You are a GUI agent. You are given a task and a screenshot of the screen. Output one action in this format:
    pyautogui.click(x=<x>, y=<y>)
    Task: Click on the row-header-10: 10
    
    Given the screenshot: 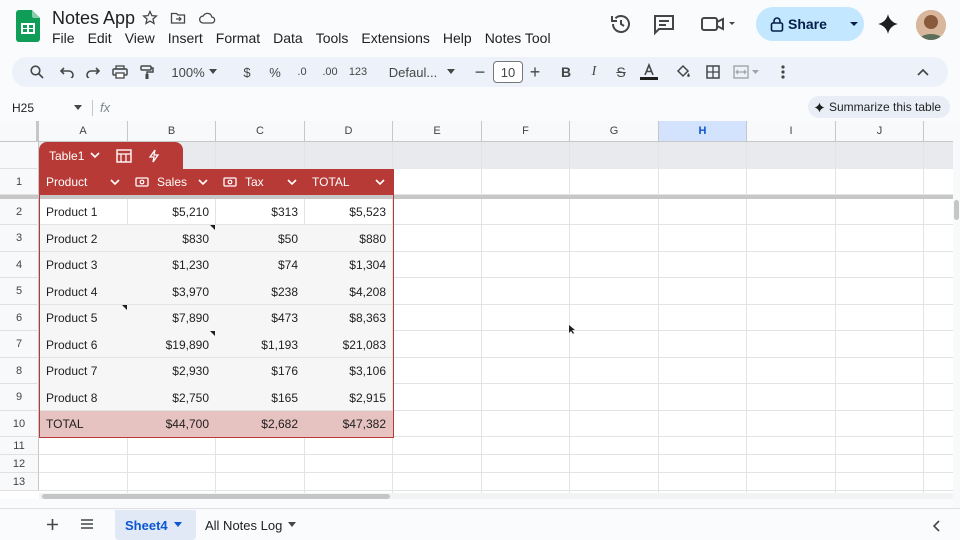 What is the action you would take?
    pyautogui.click(x=19, y=424)
    